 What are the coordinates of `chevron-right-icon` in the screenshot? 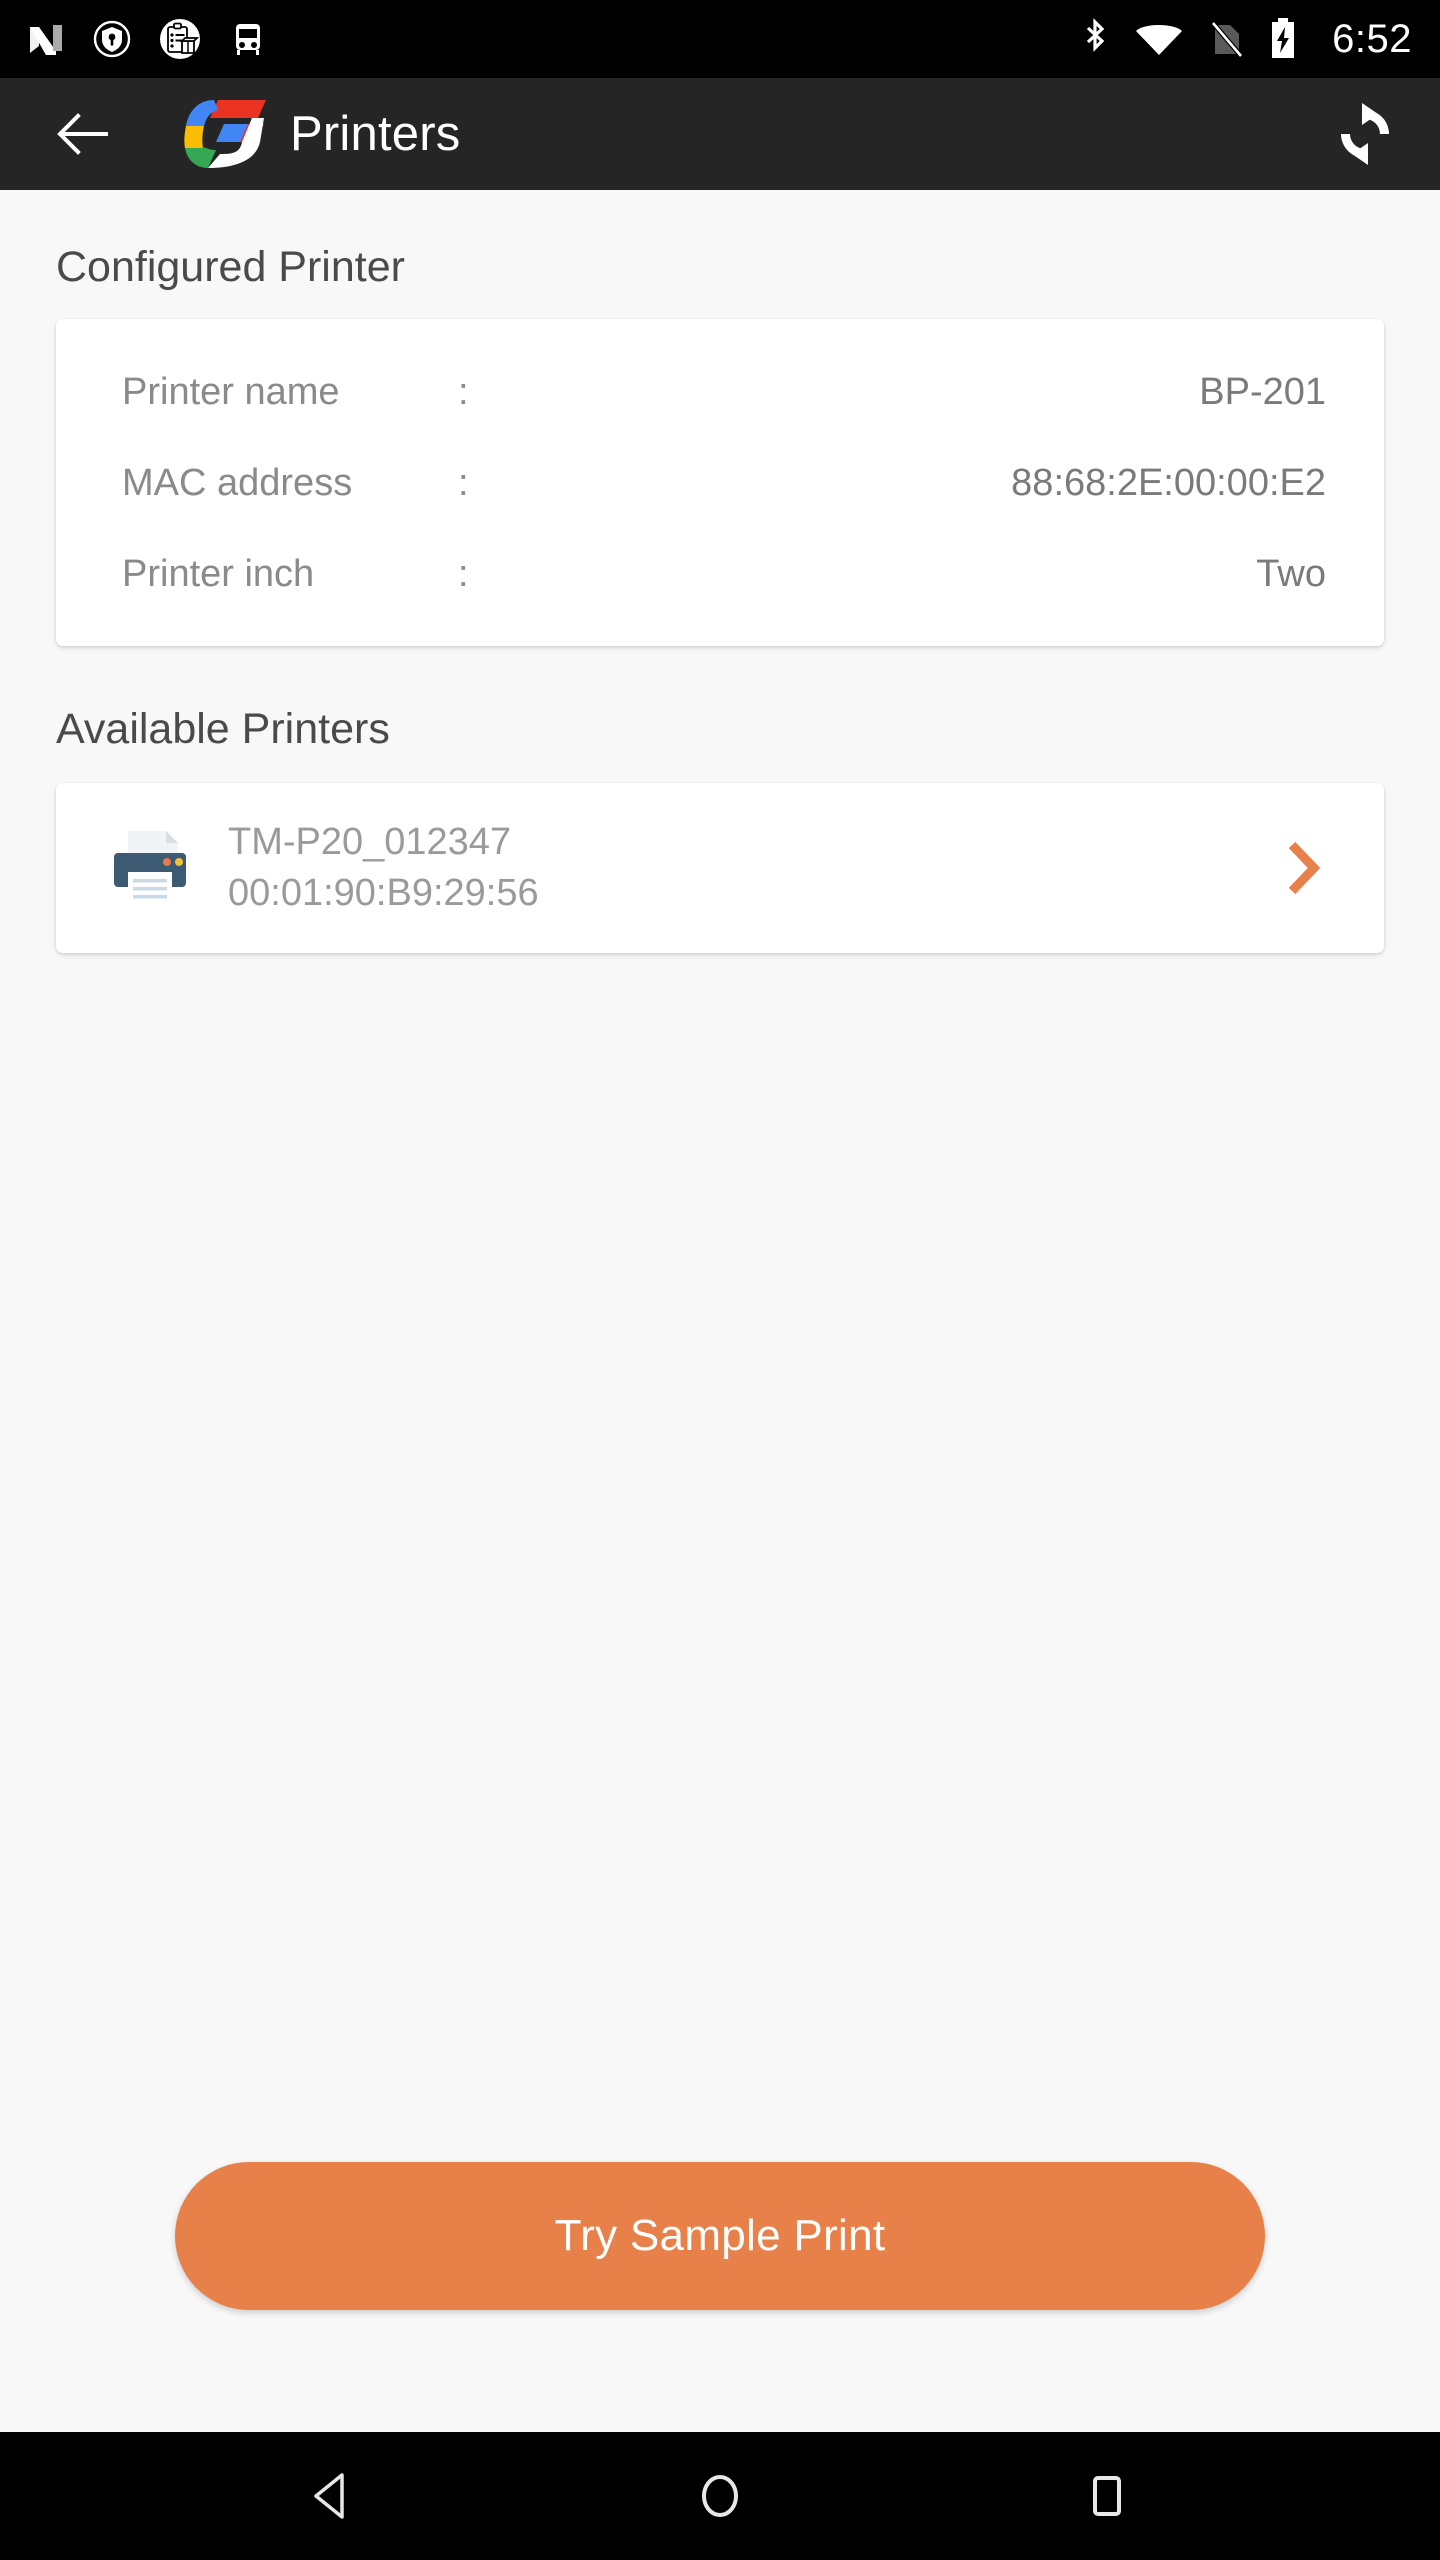 It's located at (1304, 868).